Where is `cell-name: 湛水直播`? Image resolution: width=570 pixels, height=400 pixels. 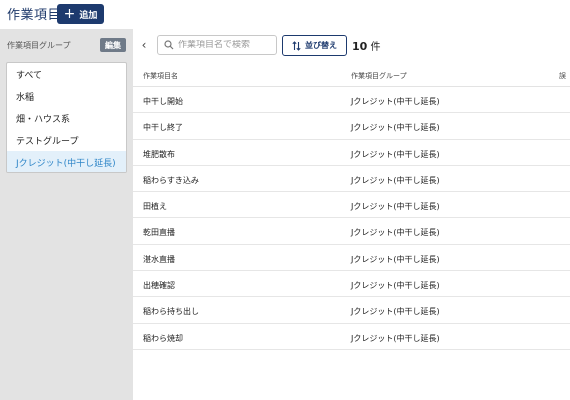
cell-name: 湛水直播 is located at coordinates (159, 259).